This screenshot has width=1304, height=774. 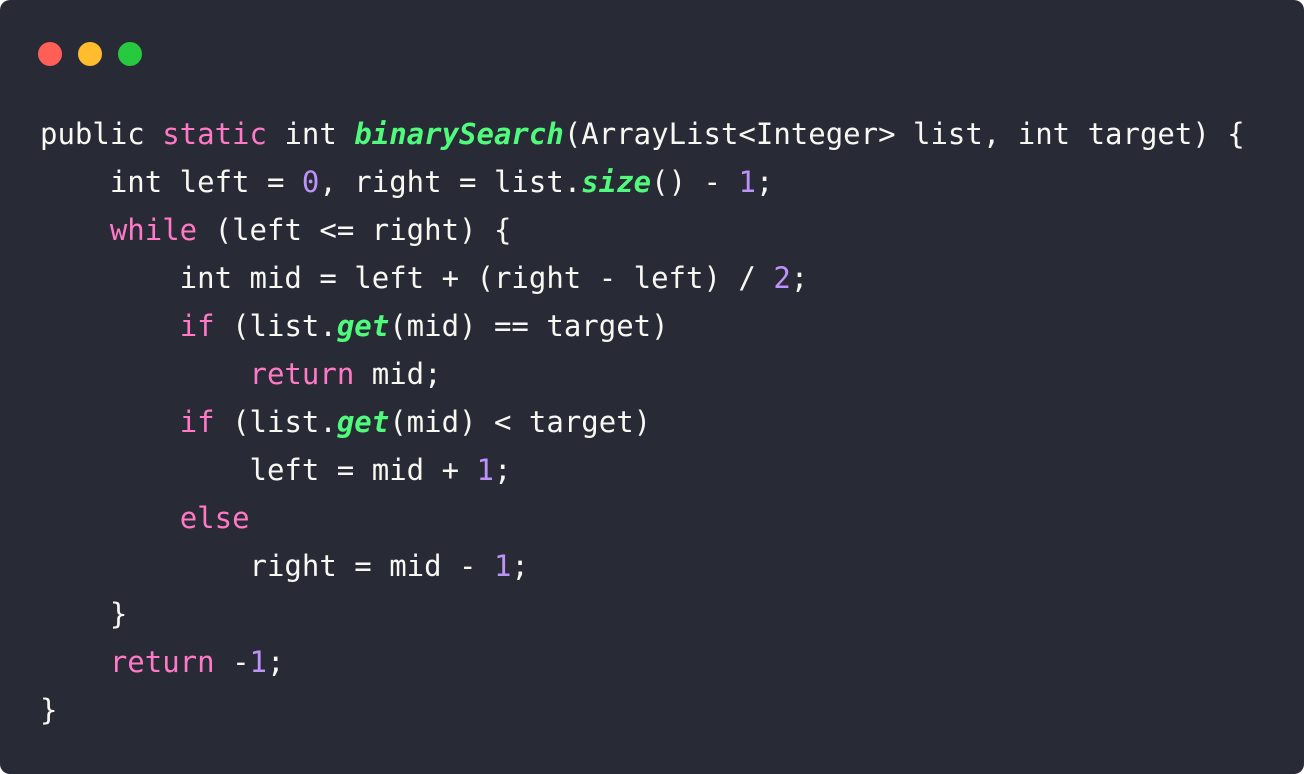 I want to click on code-line: int mid = left + (right - left) / 2;, so click(x=642, y=278).